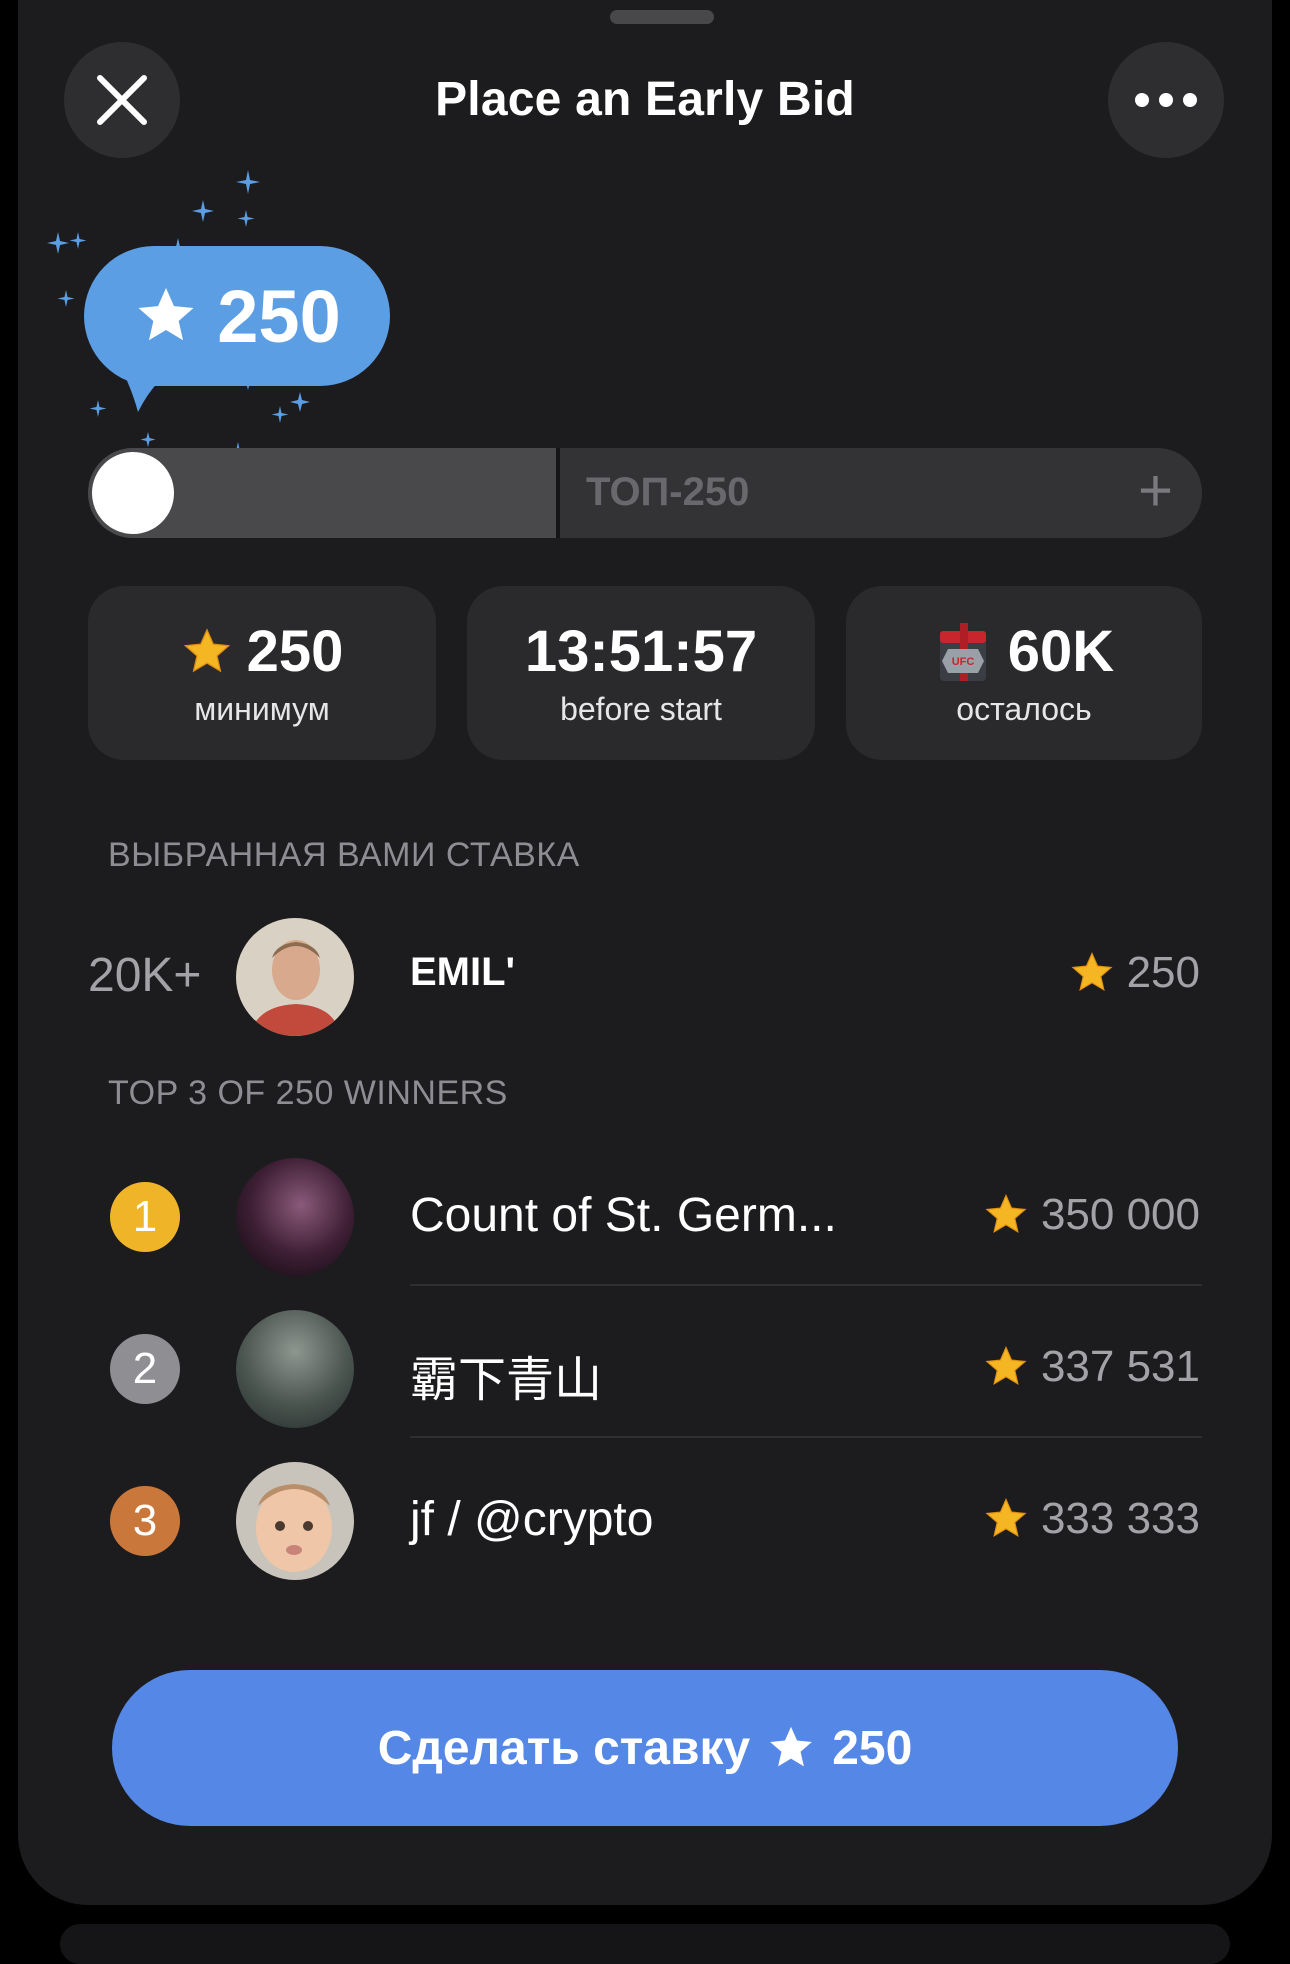  I want to click on background-sheet-edge, so click(645, 1944).